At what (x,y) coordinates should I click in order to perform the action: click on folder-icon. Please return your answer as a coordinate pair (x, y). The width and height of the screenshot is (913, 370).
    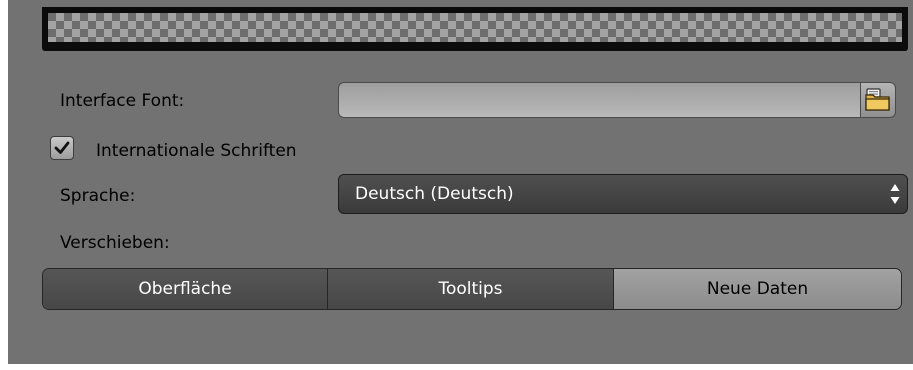
    Looking at the image, I should click on (877, 99).